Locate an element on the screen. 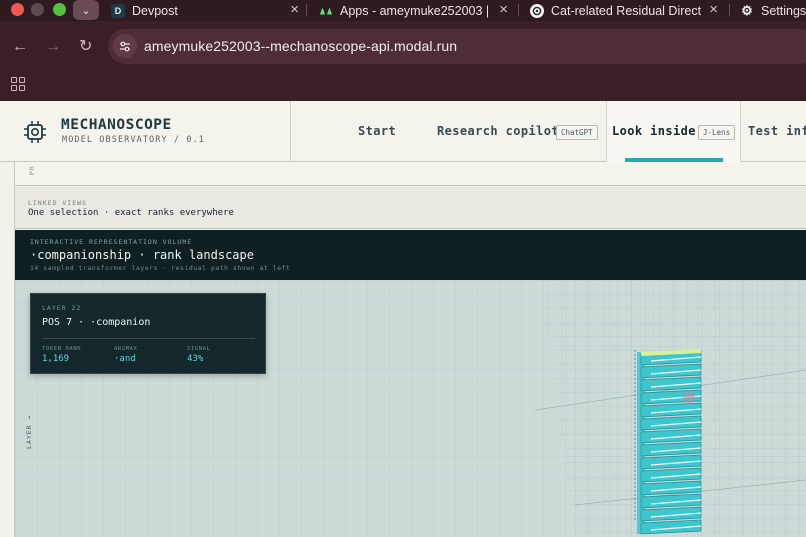 This screenshot has height=537, width=806. tab-title: Devpost is located at coordinates (155, 10).